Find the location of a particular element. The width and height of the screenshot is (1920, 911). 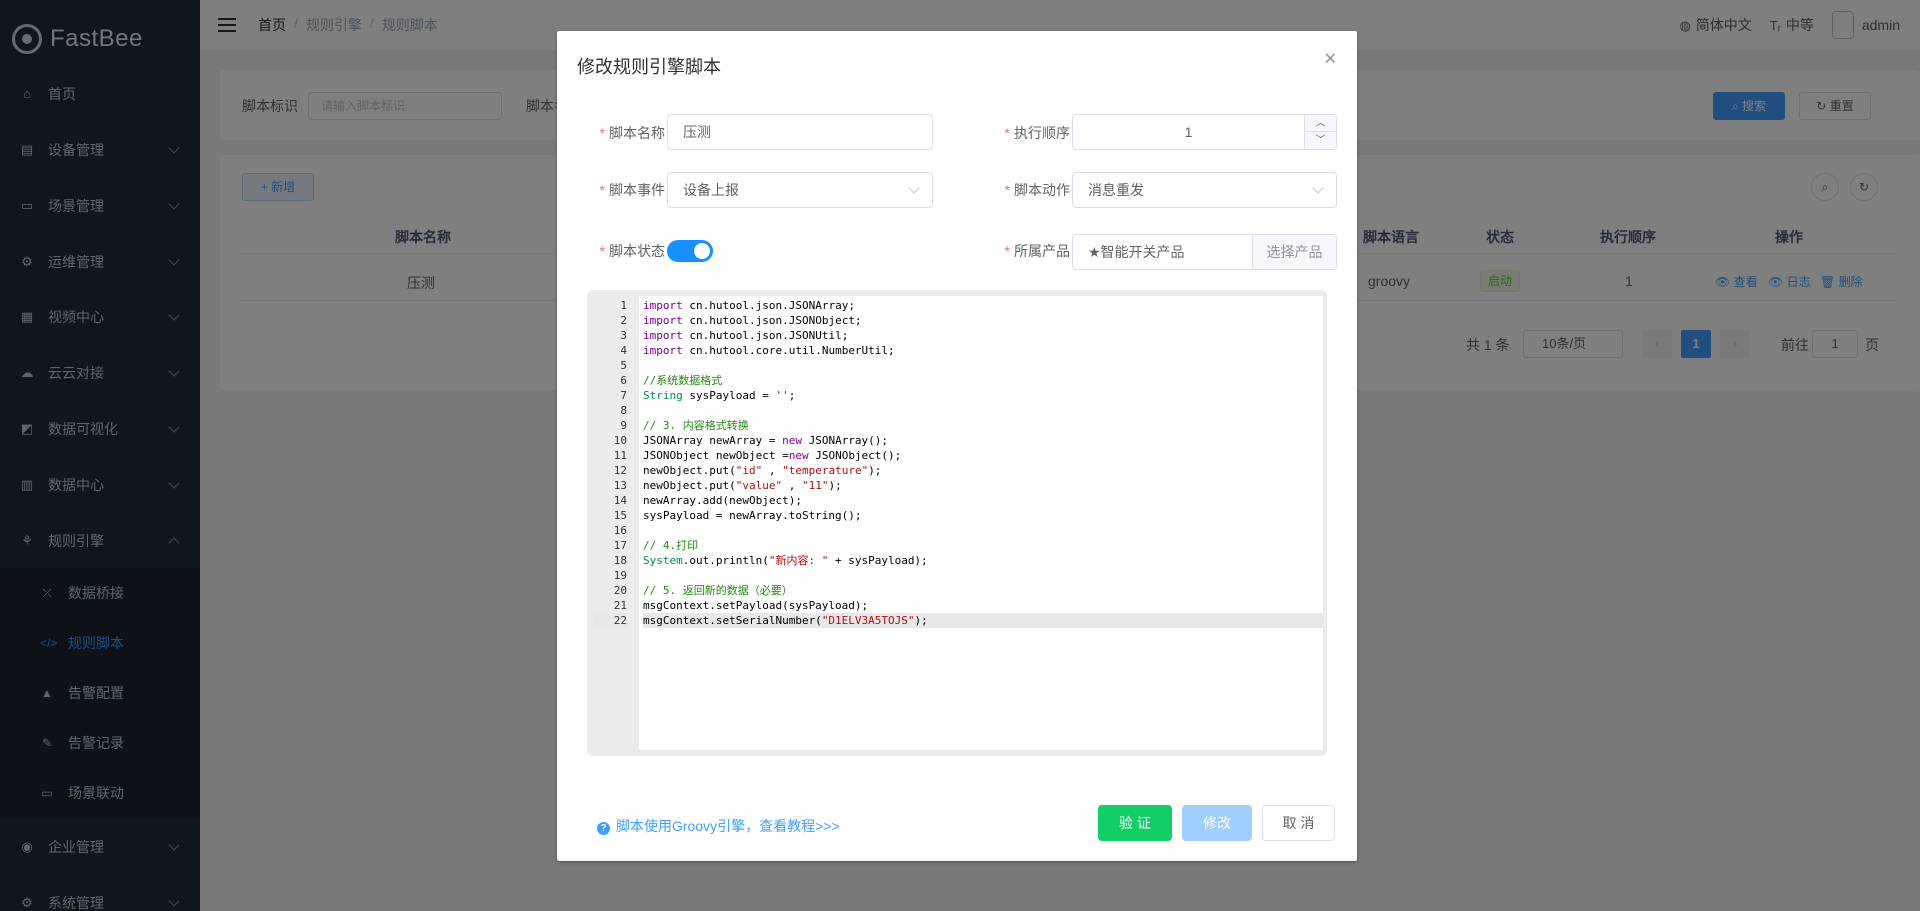

product-label-text: 所属产品 is located at coordinates (1042, 251).